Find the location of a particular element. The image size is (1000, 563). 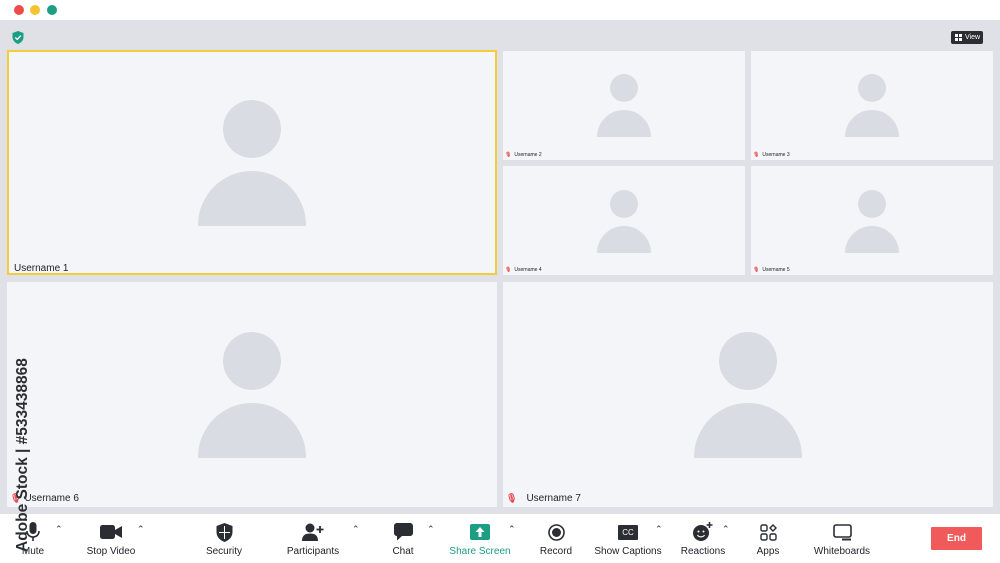

participant-name-text: Username 4 is located at coordinates (528, 270).